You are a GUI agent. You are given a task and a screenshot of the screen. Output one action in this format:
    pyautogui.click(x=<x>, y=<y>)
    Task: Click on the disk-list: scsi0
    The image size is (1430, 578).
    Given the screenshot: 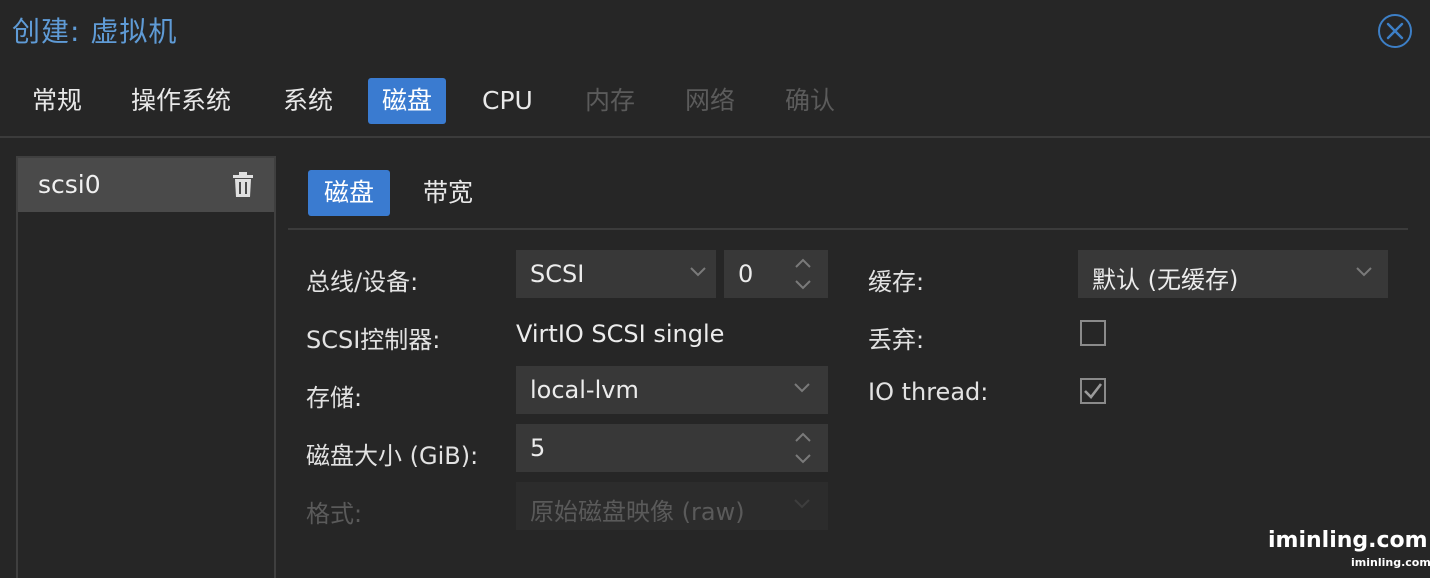 What is the action you would take?
    pyautogui.click(x=146, y=367)
    